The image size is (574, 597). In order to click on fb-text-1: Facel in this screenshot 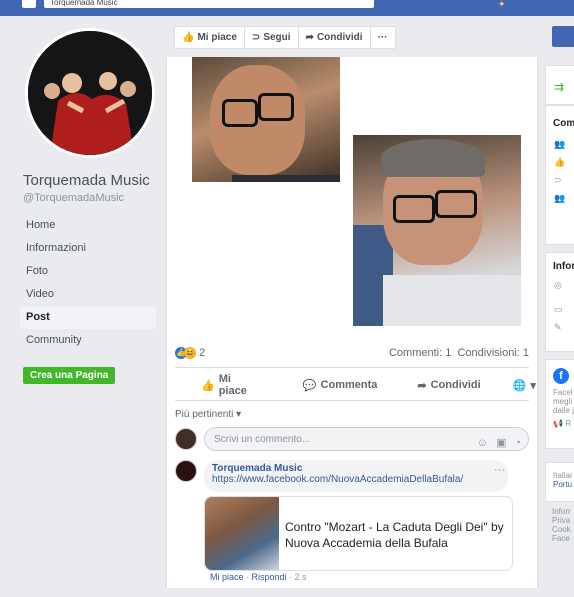, I will do `click(563, 392)`.